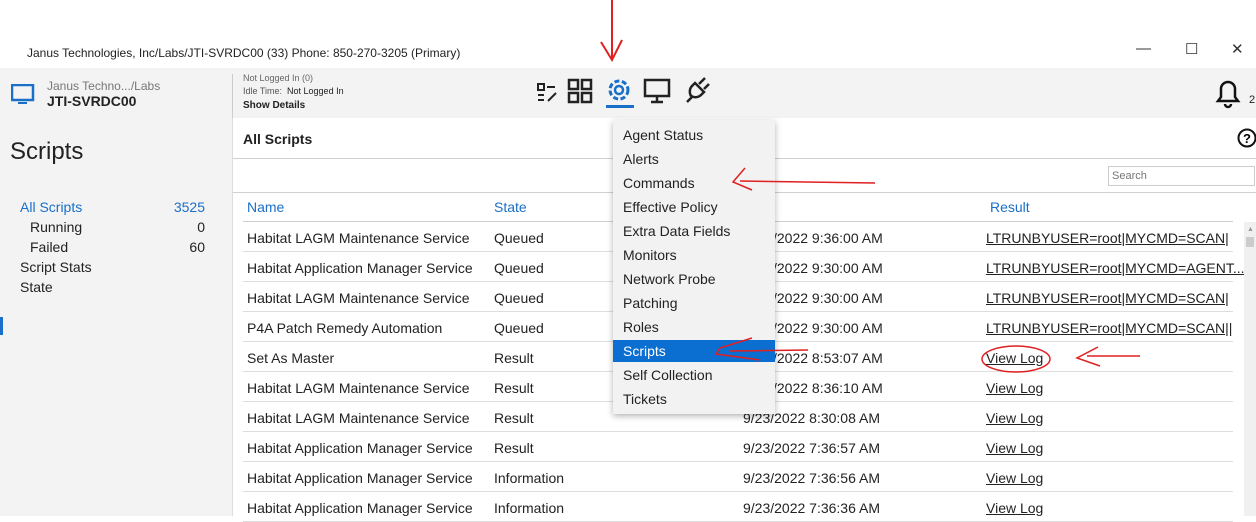 The height and width of the screenshot is (522, 1256). What do you see at coordinates (694, 255) in the screenshot?
I see `menu-item-monitors: Monitors` at bounding box center [694, 255].